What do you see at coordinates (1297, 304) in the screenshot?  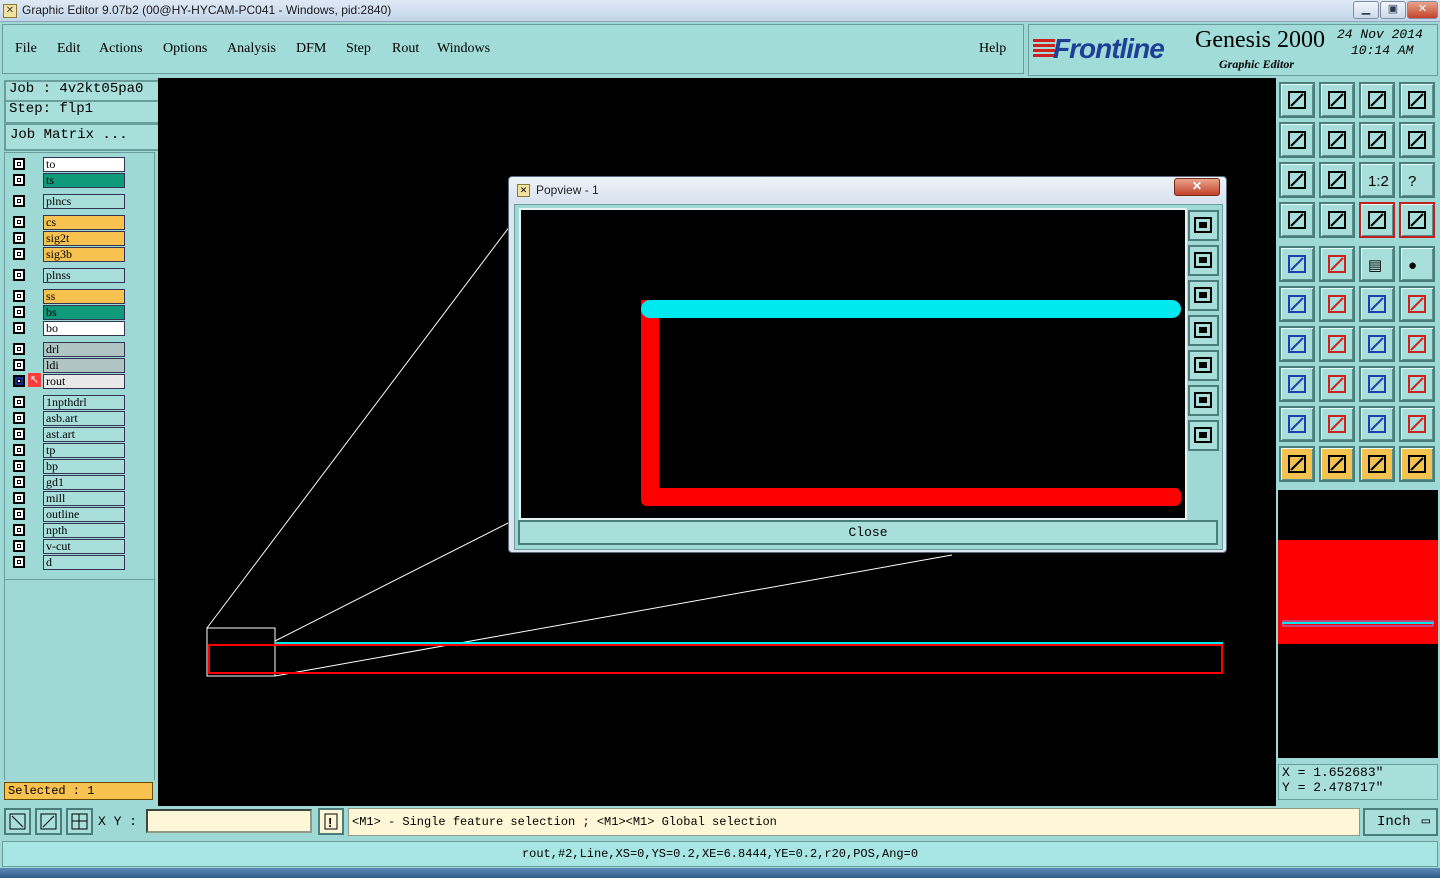 I see `connect-icon` at bounding box center [1297, 304].